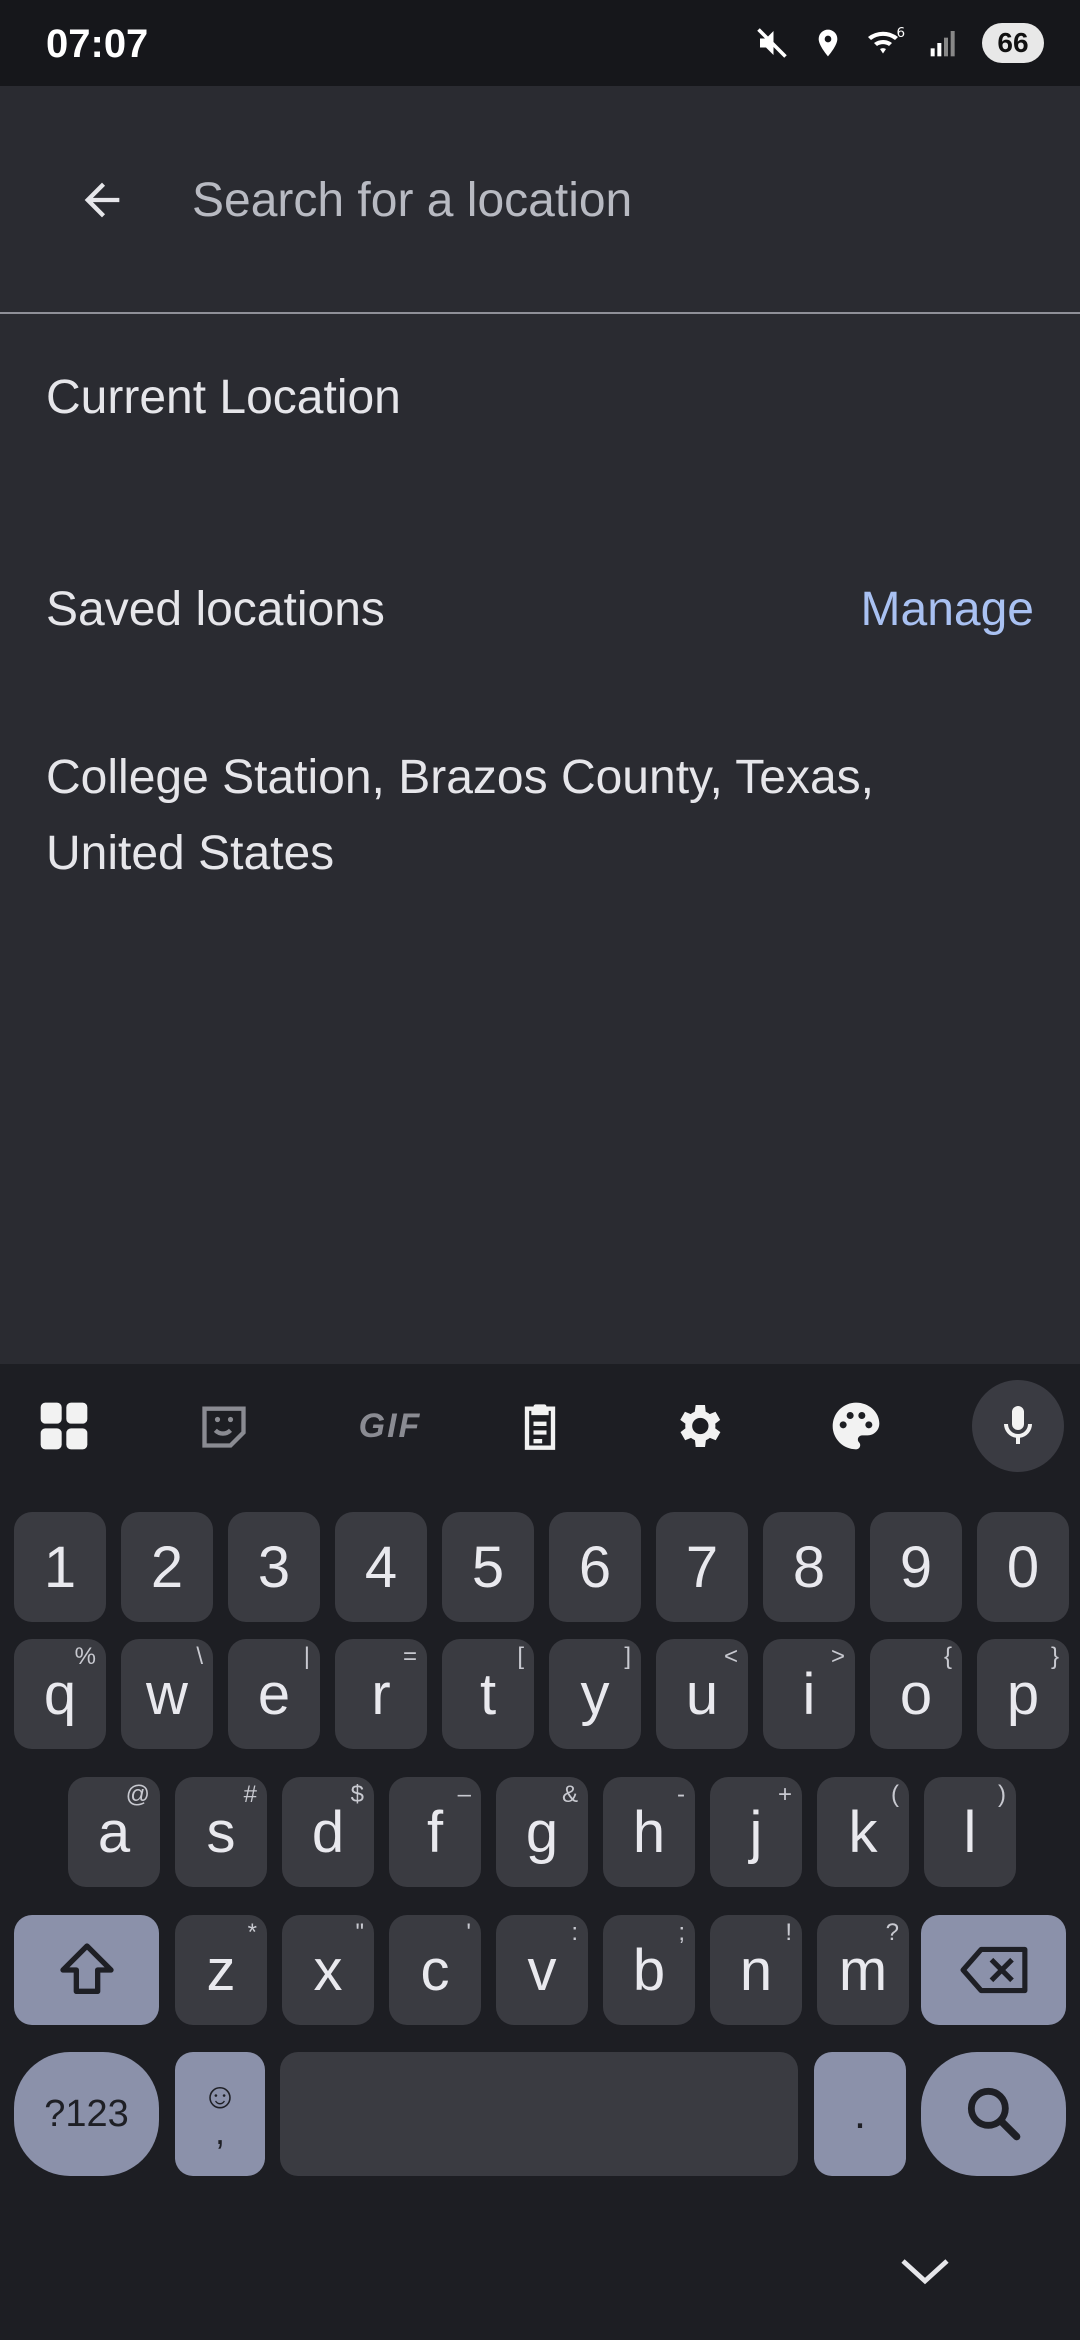 The image size is (1080, 2340). I want to click on key-a: a @, so click(114, 1832).